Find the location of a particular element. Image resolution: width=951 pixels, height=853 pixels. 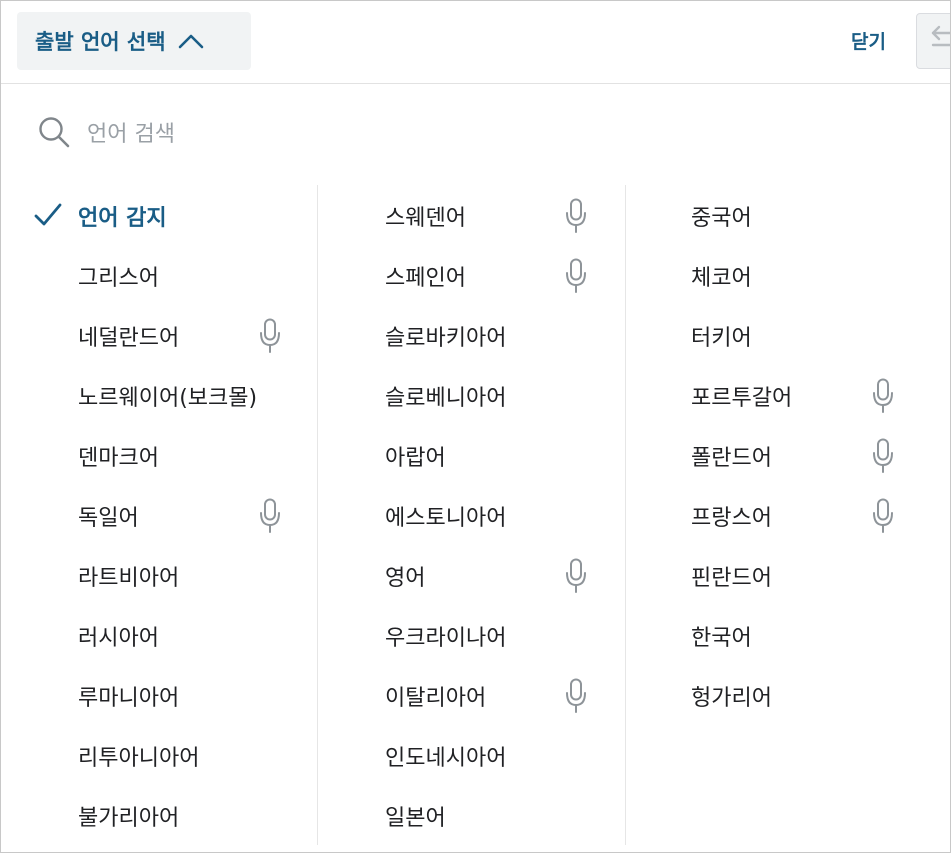

language-option: 러시아어 is located at coordinates (118, 636).